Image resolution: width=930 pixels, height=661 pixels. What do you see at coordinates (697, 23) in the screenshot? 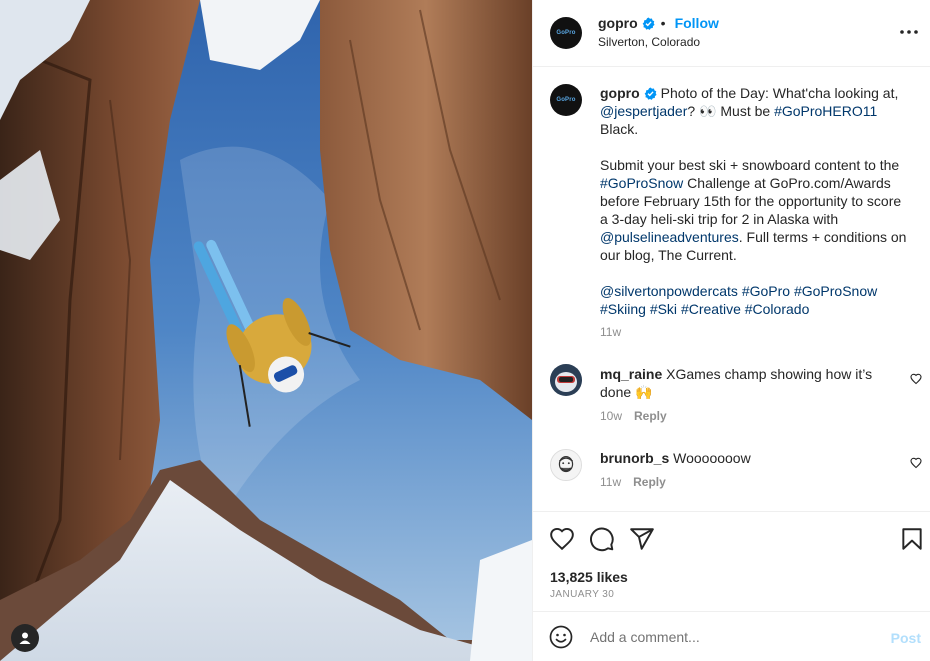
I see `follow-button: Follow` at bounding box center [697, 23].